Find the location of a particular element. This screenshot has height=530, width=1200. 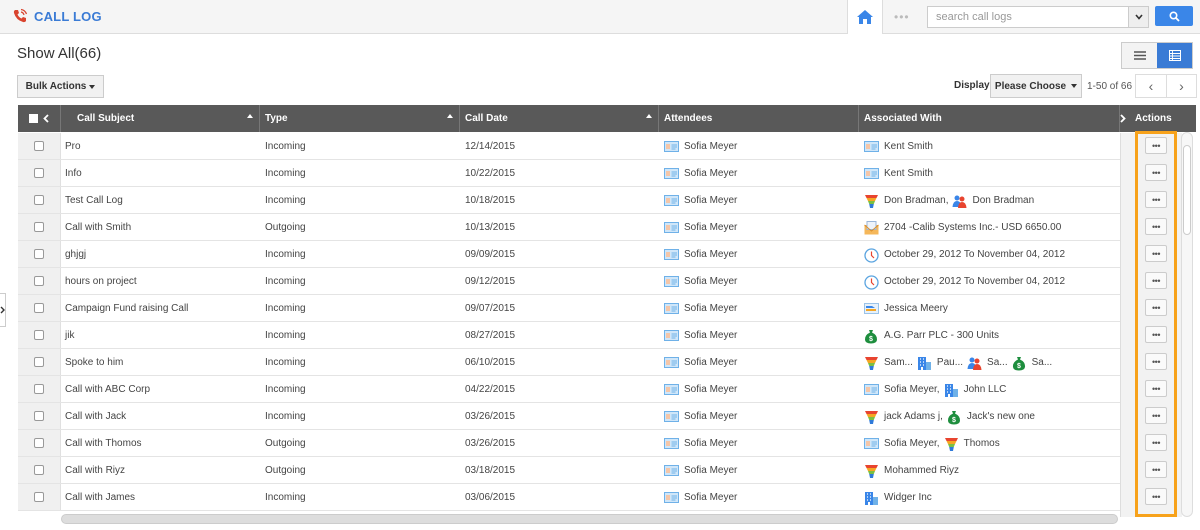

associated-item: Thomos is located at coordinates (972, 444).